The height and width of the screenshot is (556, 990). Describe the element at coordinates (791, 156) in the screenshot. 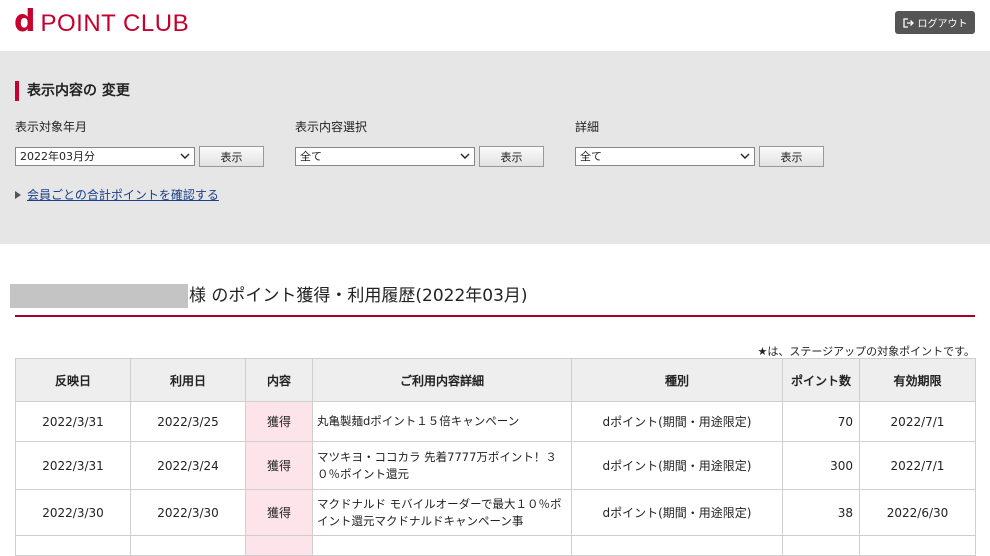

I see `detail-show-button: 表示` at that location.